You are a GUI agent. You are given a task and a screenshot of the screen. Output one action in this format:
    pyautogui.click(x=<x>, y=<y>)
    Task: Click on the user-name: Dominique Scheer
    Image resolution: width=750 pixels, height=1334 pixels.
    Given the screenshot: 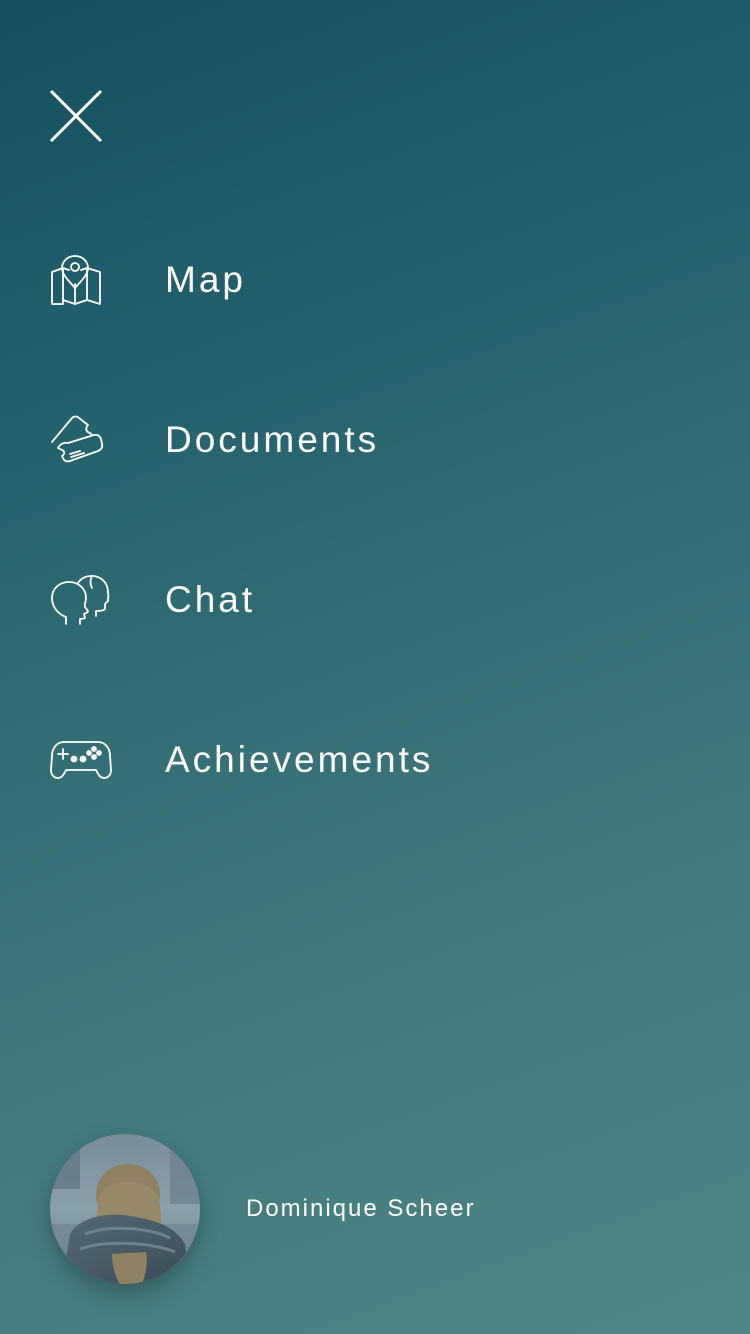 What is the action you would take?
    pyautogui.click(x=361, y=1208)
    